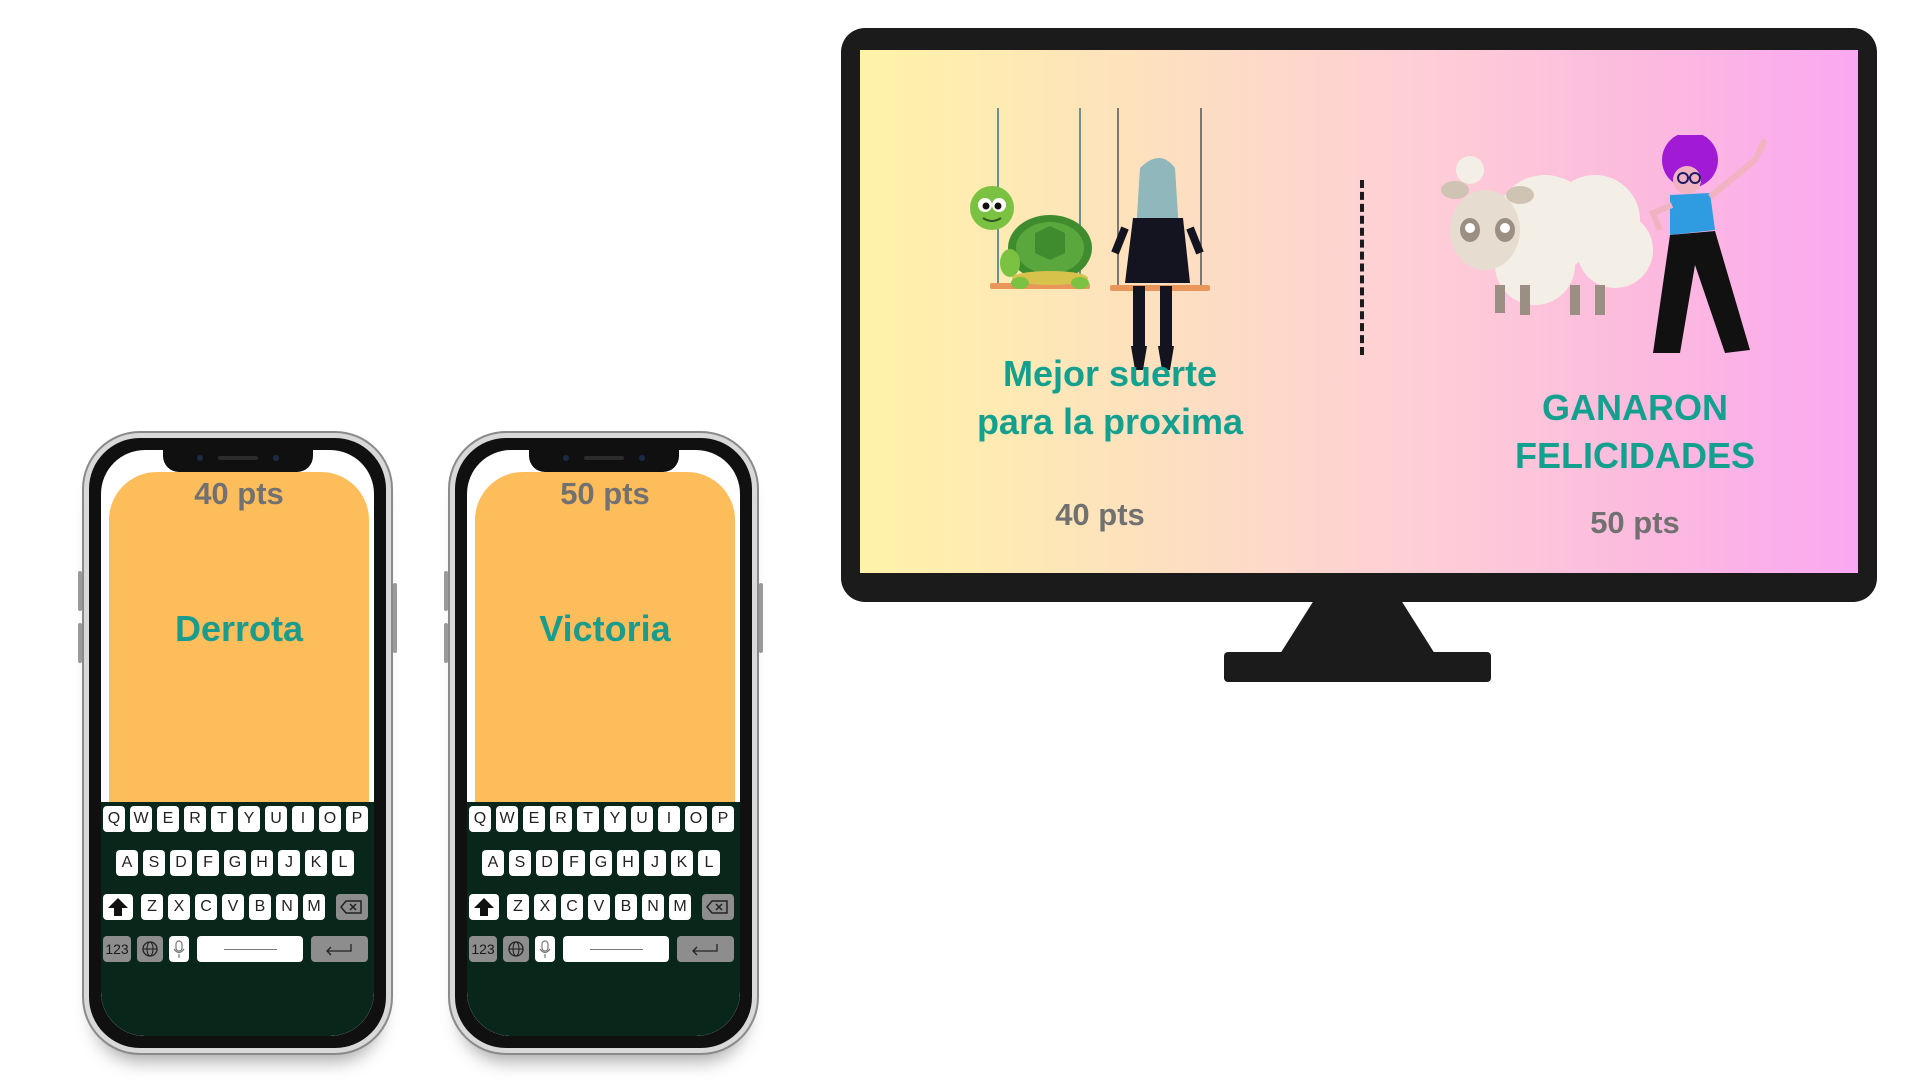 The width and height of the screenshot is (1920, 1080). Describe the element at coordinates (1362, 267) in the screenshot. I see `dashed-divider` at that location.